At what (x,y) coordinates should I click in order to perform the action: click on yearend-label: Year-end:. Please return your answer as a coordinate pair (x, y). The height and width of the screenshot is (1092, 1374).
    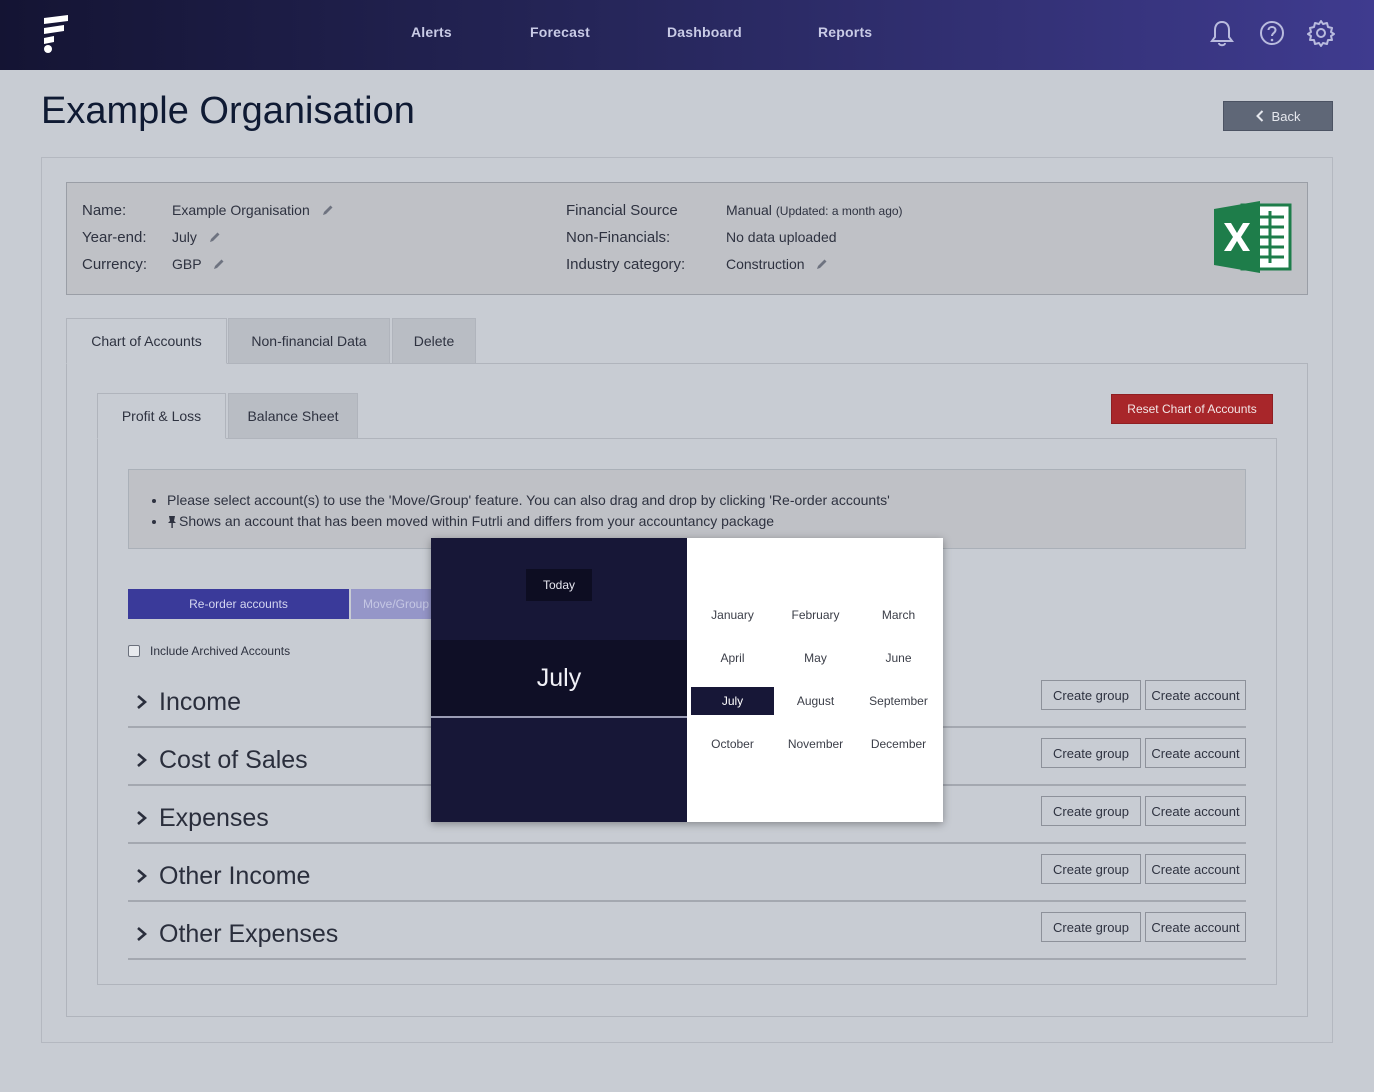
    Looking at the image, I should click on (114, 237).